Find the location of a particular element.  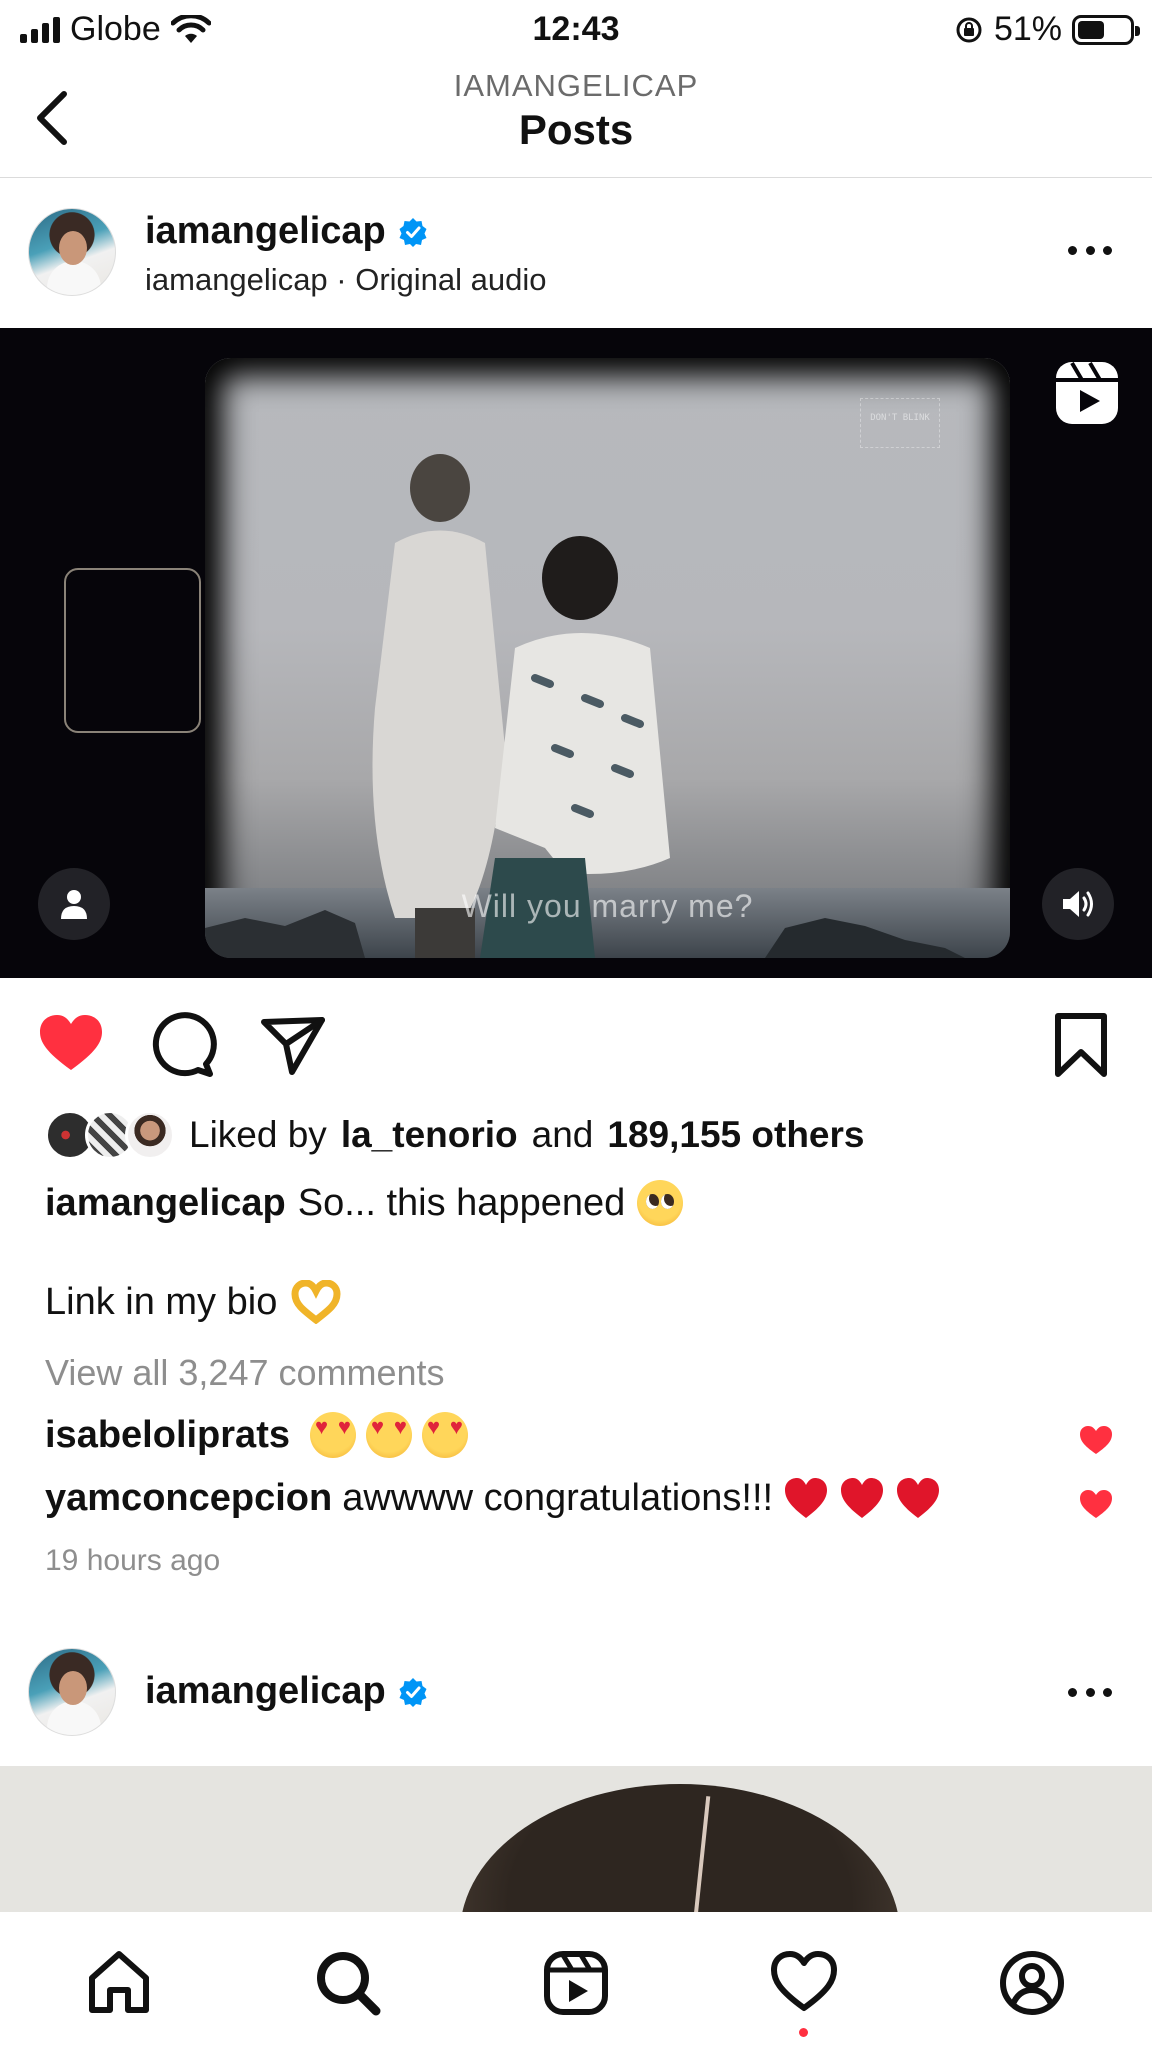

bottom-navigation is located at coordinates (576, 1980).